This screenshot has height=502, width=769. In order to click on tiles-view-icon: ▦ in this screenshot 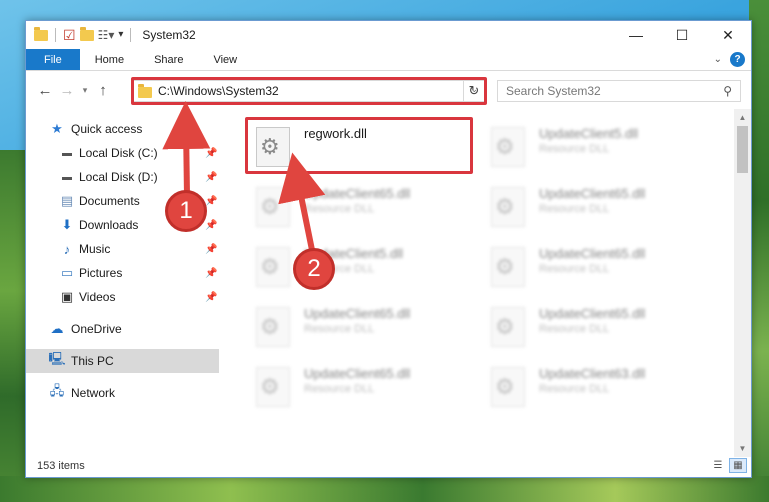, I will do `click(738, 465)`.